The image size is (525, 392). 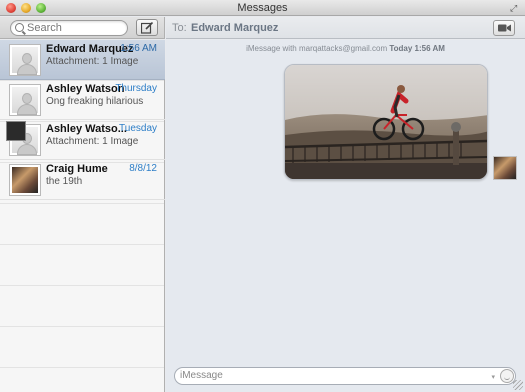 What do you see at coordinates (95, 101) in the screenshot?
I see `conversation-preview: Ong freaking hilarious` at bounding box center [95, 101].